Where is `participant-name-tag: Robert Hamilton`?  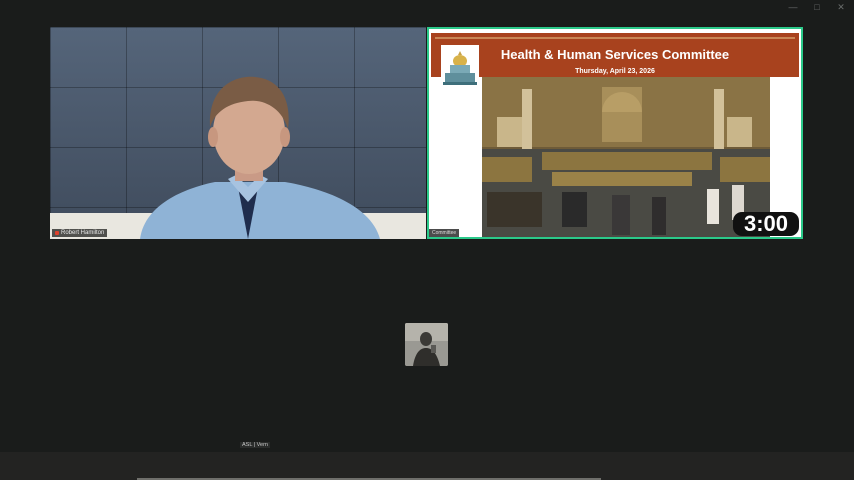
participant-name-tag: Robert Hamilton is located at coordinates (80, 233).